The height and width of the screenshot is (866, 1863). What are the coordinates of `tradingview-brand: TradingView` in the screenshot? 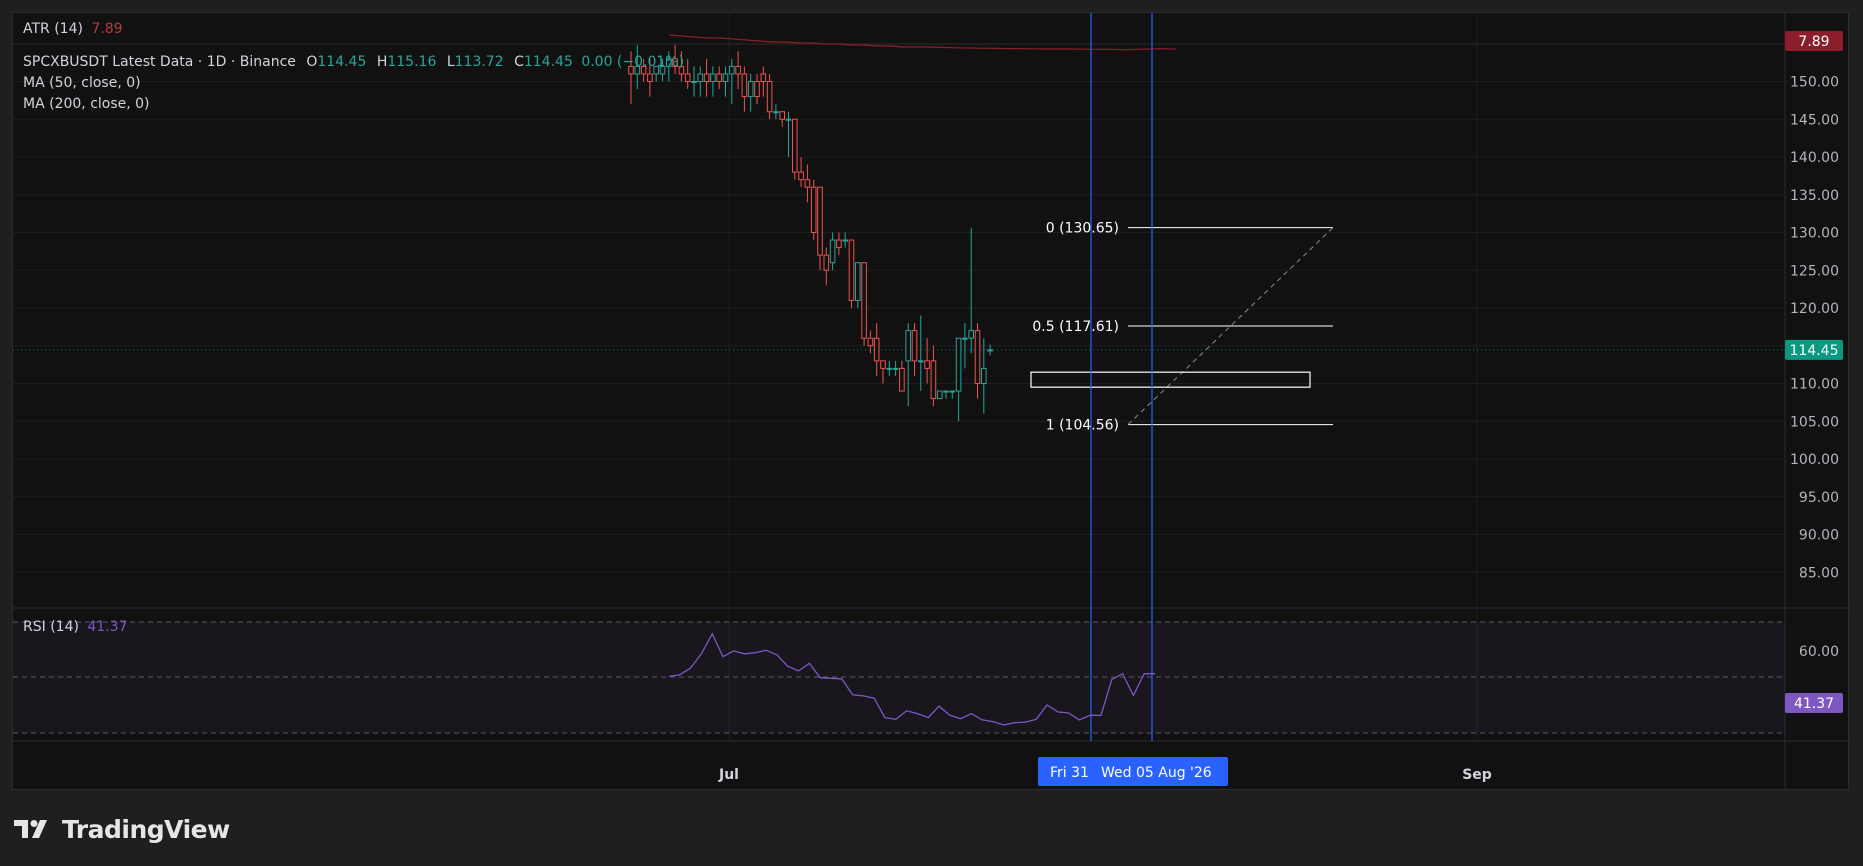 It's located at (122, 829).